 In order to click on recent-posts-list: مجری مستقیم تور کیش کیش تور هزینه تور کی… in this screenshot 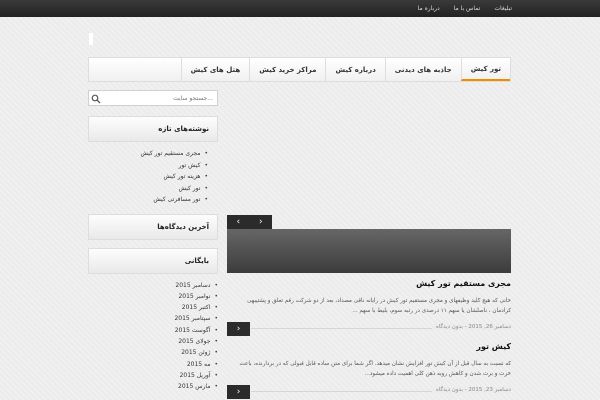, I will do `click(153, 175)`.